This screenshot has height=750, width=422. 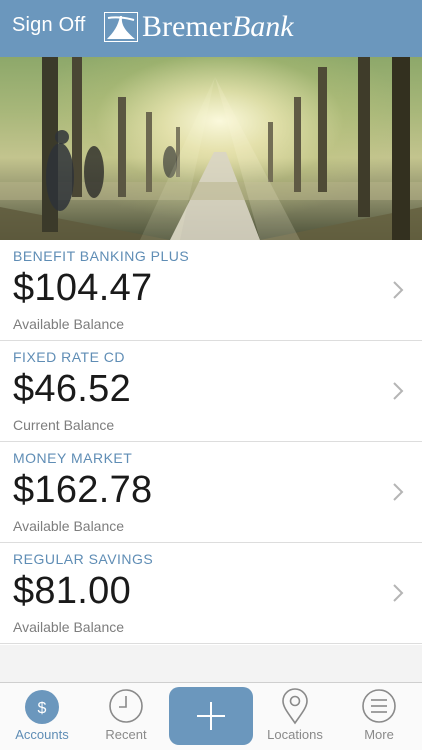 I want to click on account-row-regular-savings: REGULAR SAVINGS $81.00 Available Balance, so click(x=211, y=593).